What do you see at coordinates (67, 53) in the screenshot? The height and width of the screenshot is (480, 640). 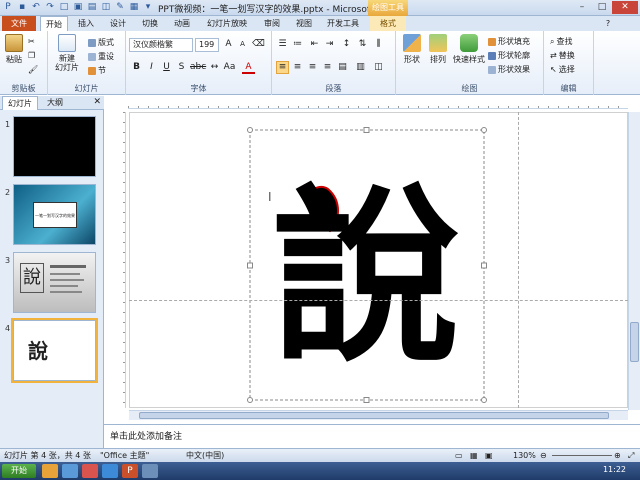 I see `new-slide-button: 新建 幻灯片` at bounding box center [67, 53].